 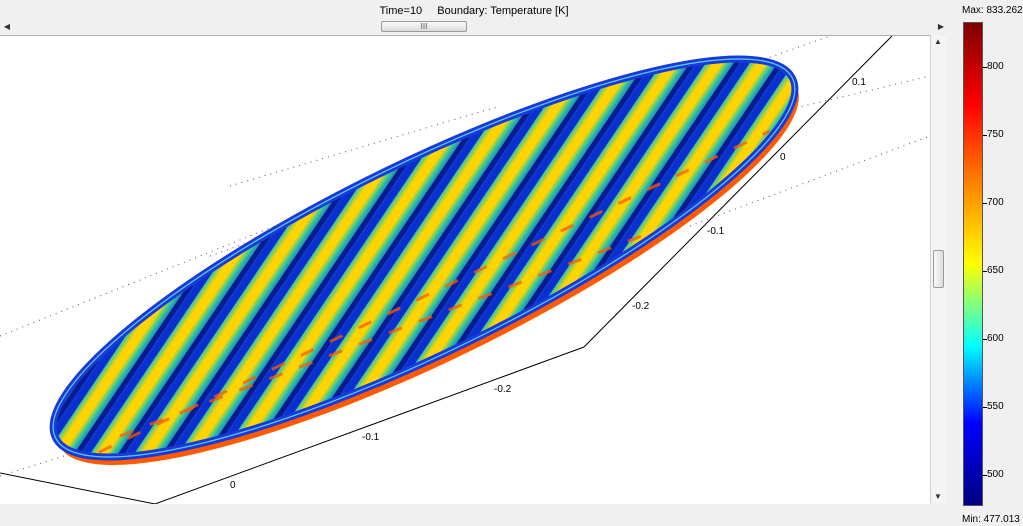 What do you see at coordinates (973, 264) in the screenshot?
I see `colorbar-gradient` at bounding box center [973, 264].